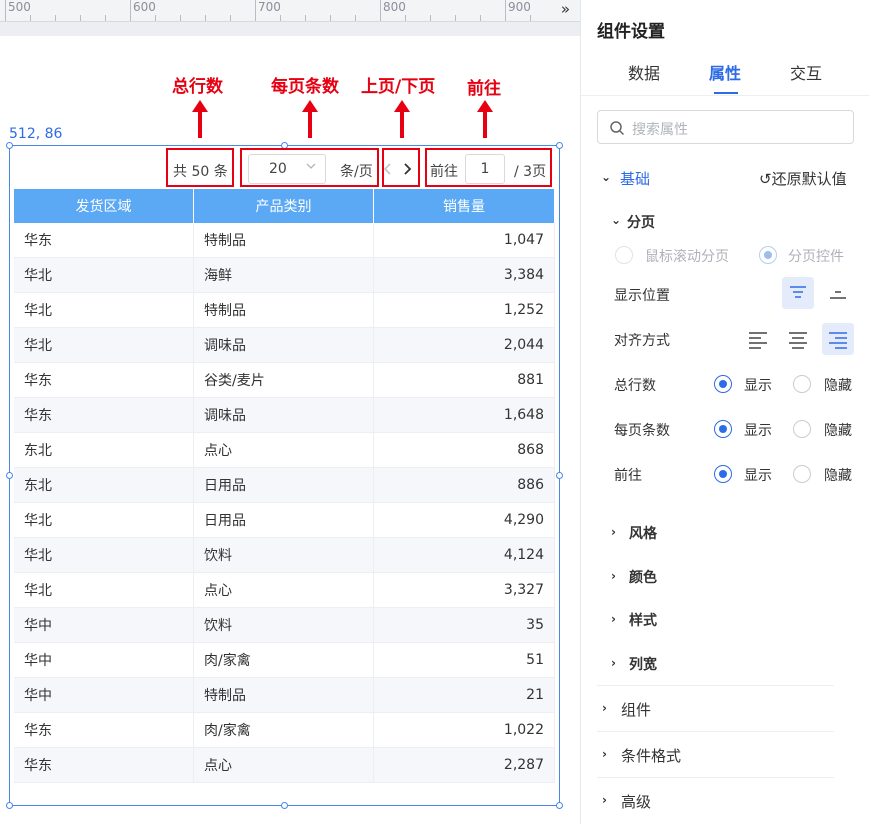  Describe the element at coordinates (768, 255) in the screenshot. I see `radio-paging-control` at that location.